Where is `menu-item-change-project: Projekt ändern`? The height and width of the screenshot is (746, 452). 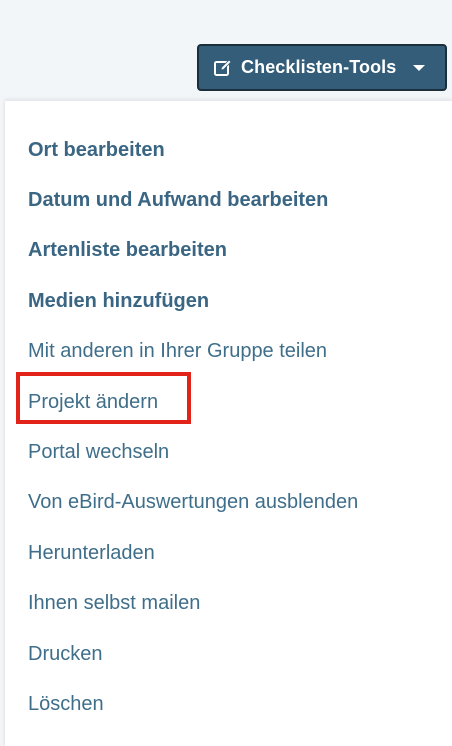
menu-item-change-project: Projekt ändern is located at coordinates (93, 402).